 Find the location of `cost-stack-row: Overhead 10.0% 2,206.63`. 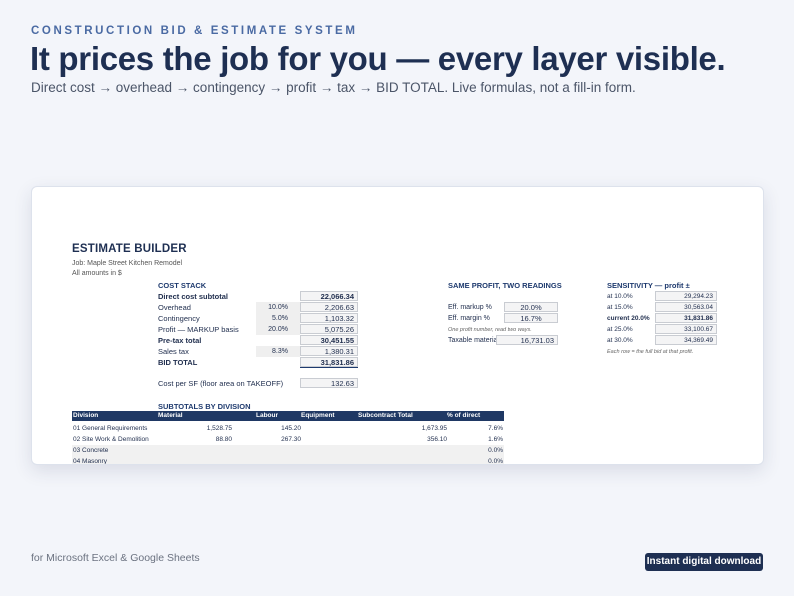

cost-stack-row: Overhead 10.0% 2,206.63 is located at coordinates (258, 307).